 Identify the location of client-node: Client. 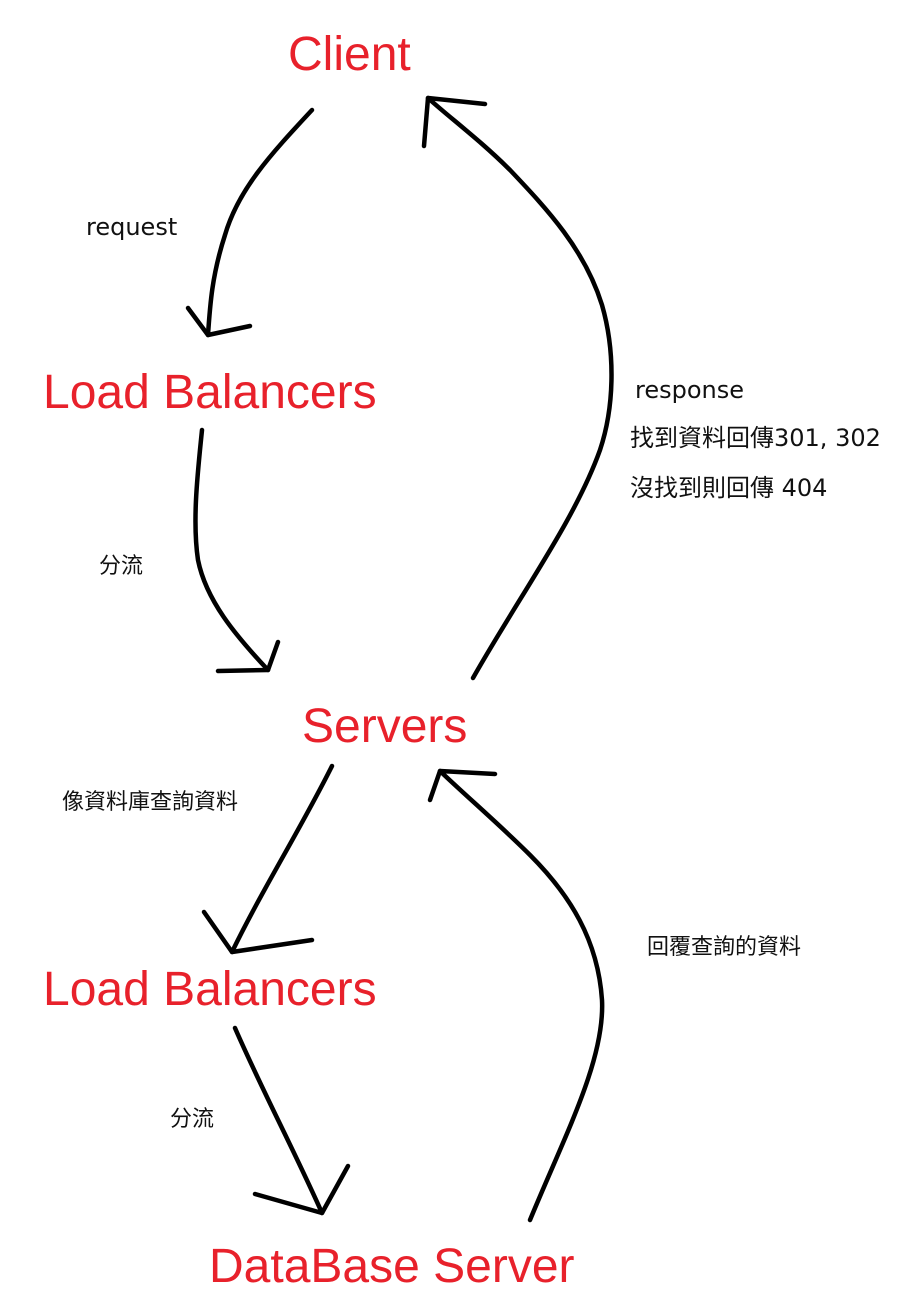
(349, 54).